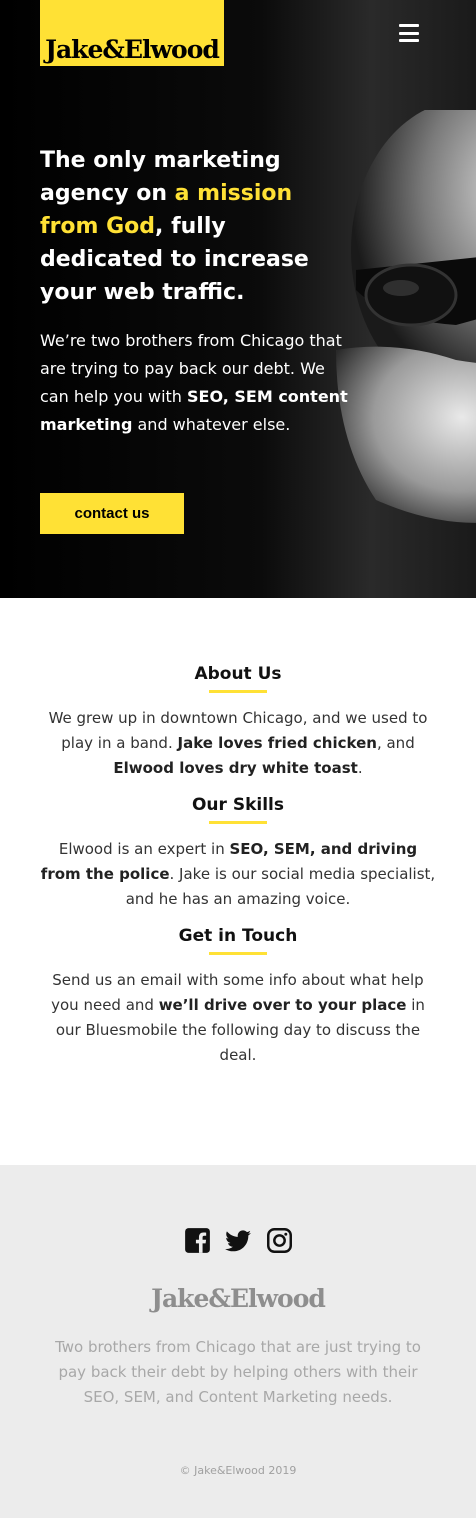 This screenshot has height=1518, width=476. What do you see at coordinates (238, 1298) in the screenshot?
I see `footer-logo: Jake&Elwood` at bounding box center [238, 1298].